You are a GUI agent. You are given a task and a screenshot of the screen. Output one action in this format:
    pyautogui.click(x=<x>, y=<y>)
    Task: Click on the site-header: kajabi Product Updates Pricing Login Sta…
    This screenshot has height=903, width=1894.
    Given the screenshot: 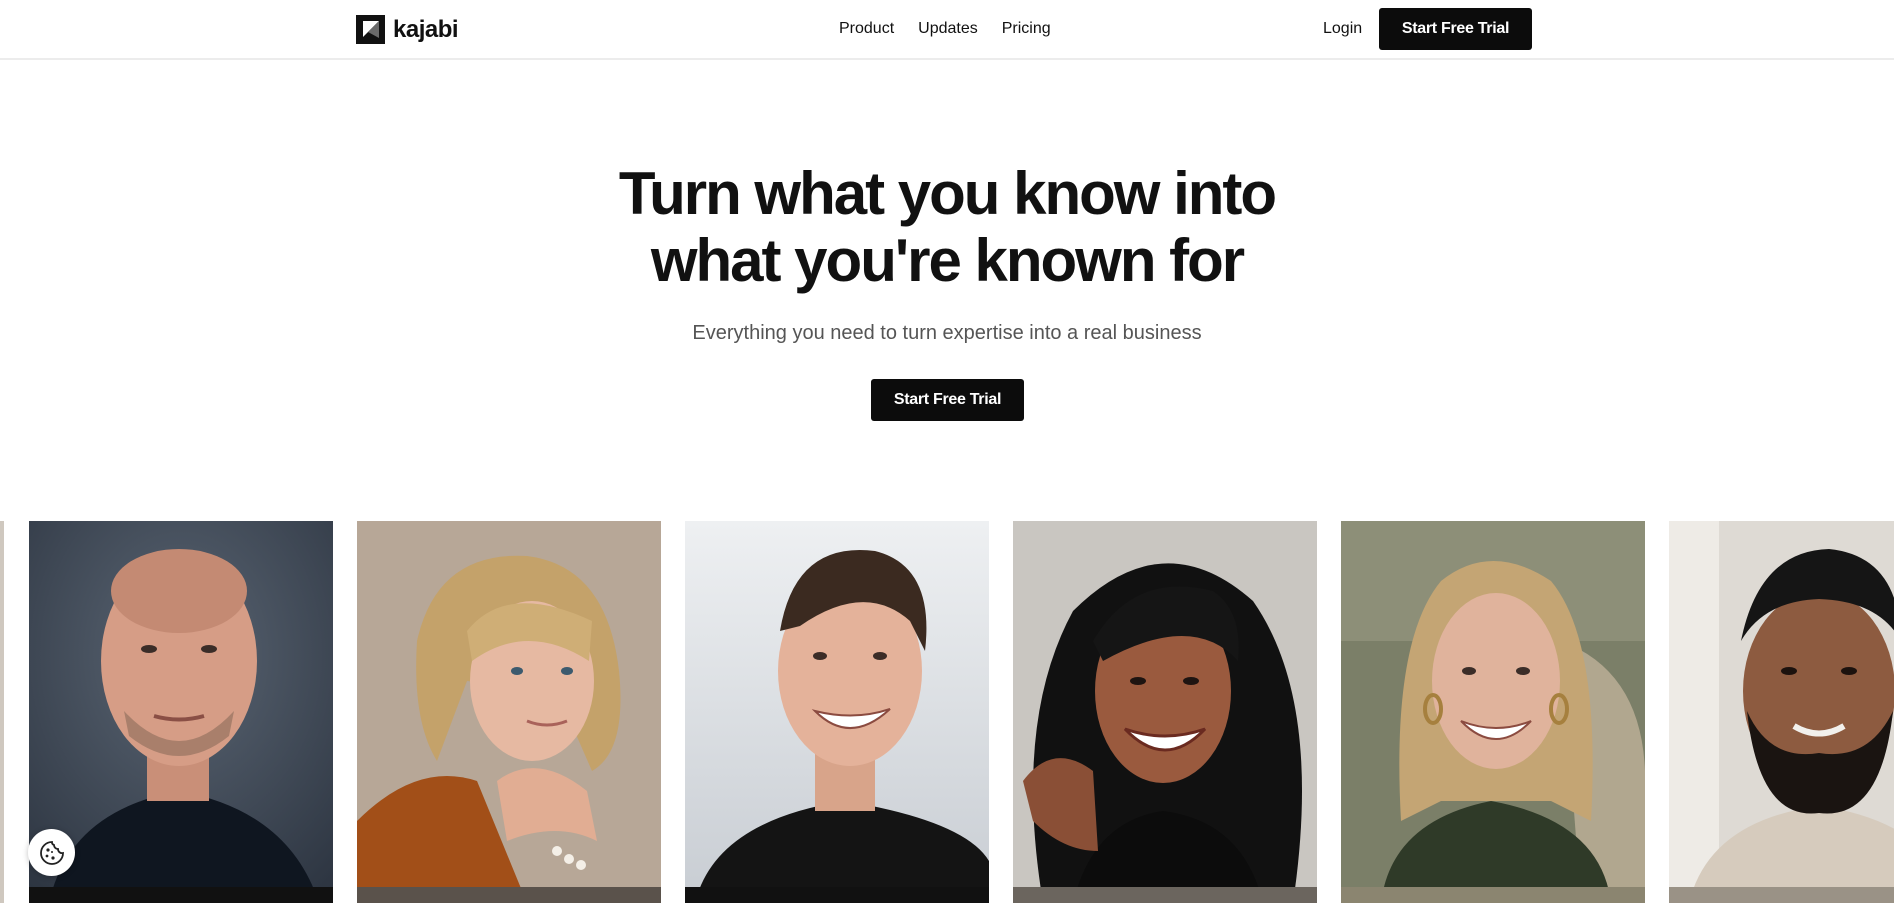 What is the action you would take?
    pyautogui.click(x=947, y=30)
    